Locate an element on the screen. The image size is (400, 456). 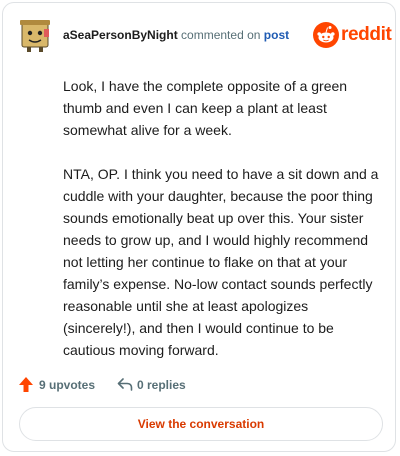
reddit-snoo-icon is located at coordinates (326, 35).